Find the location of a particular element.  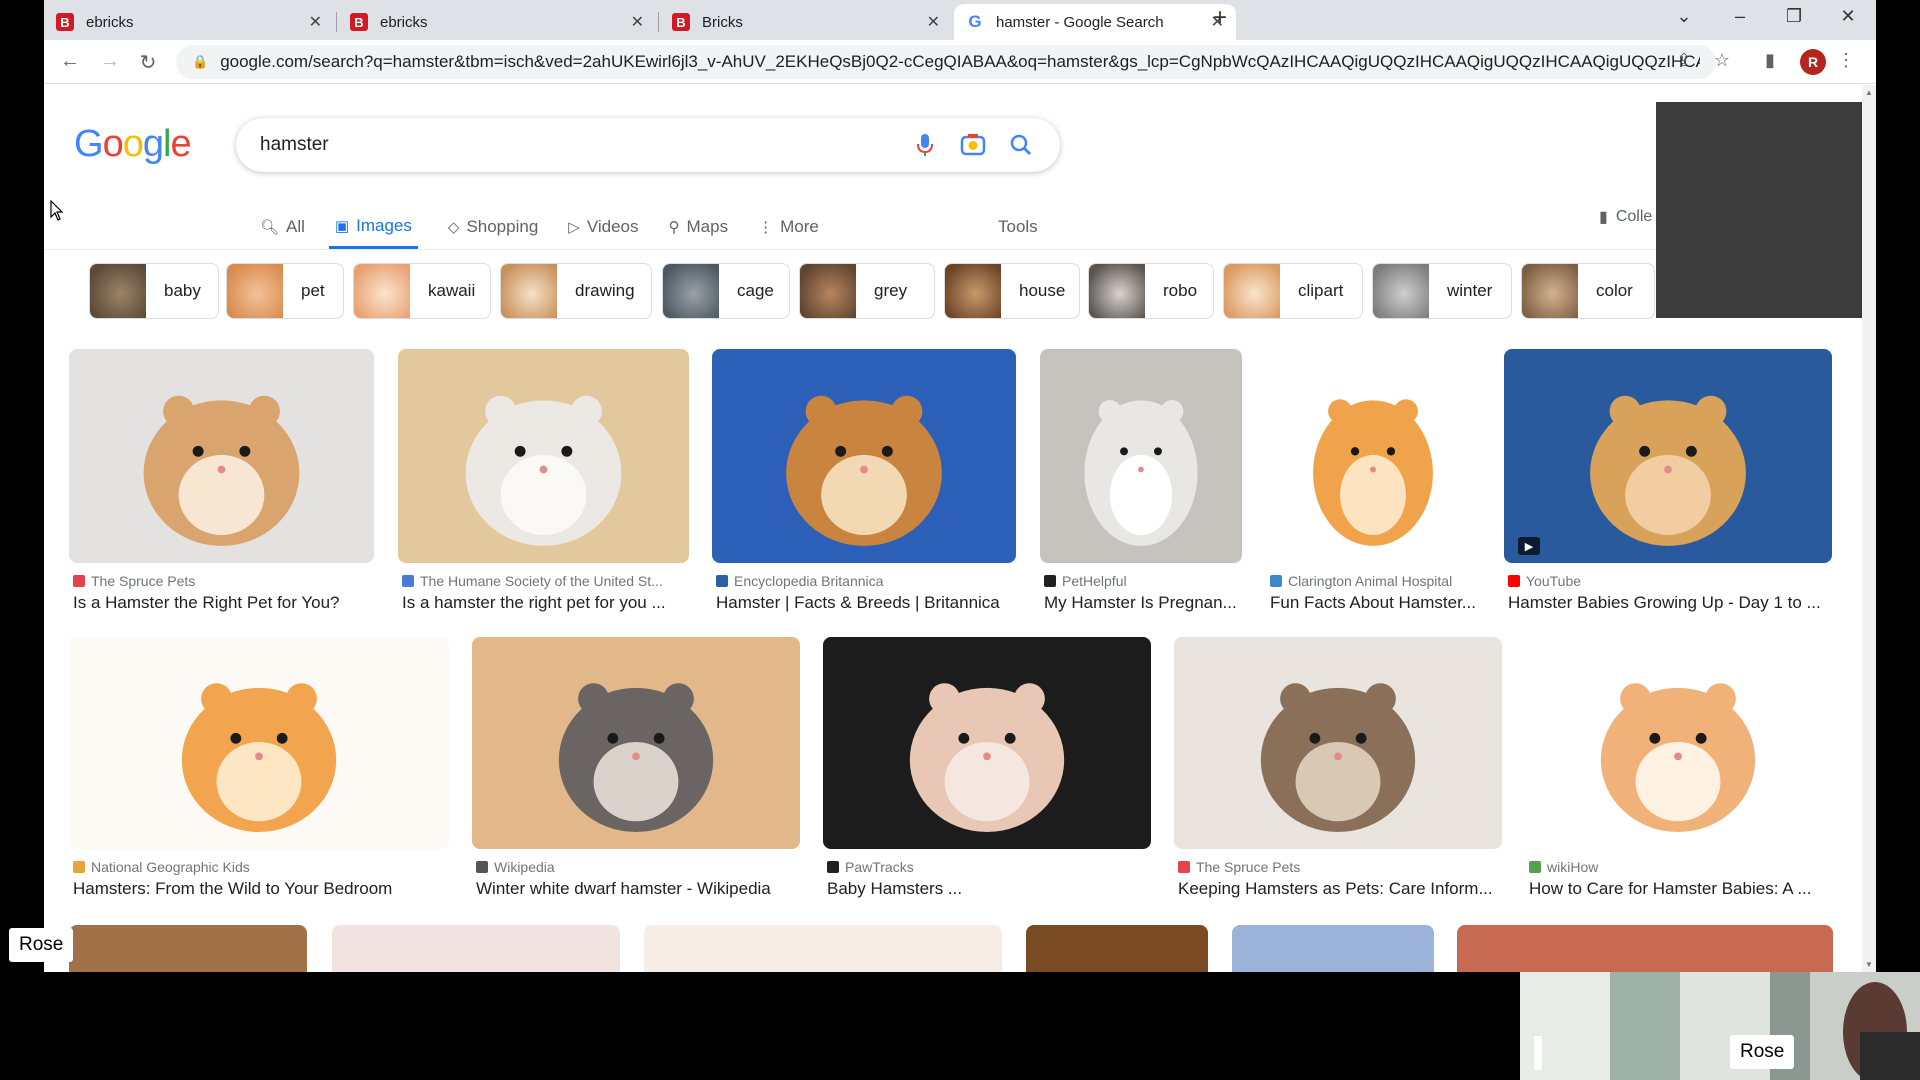

tab-all: 🔍︎ All is located at coordinates (282, 227).